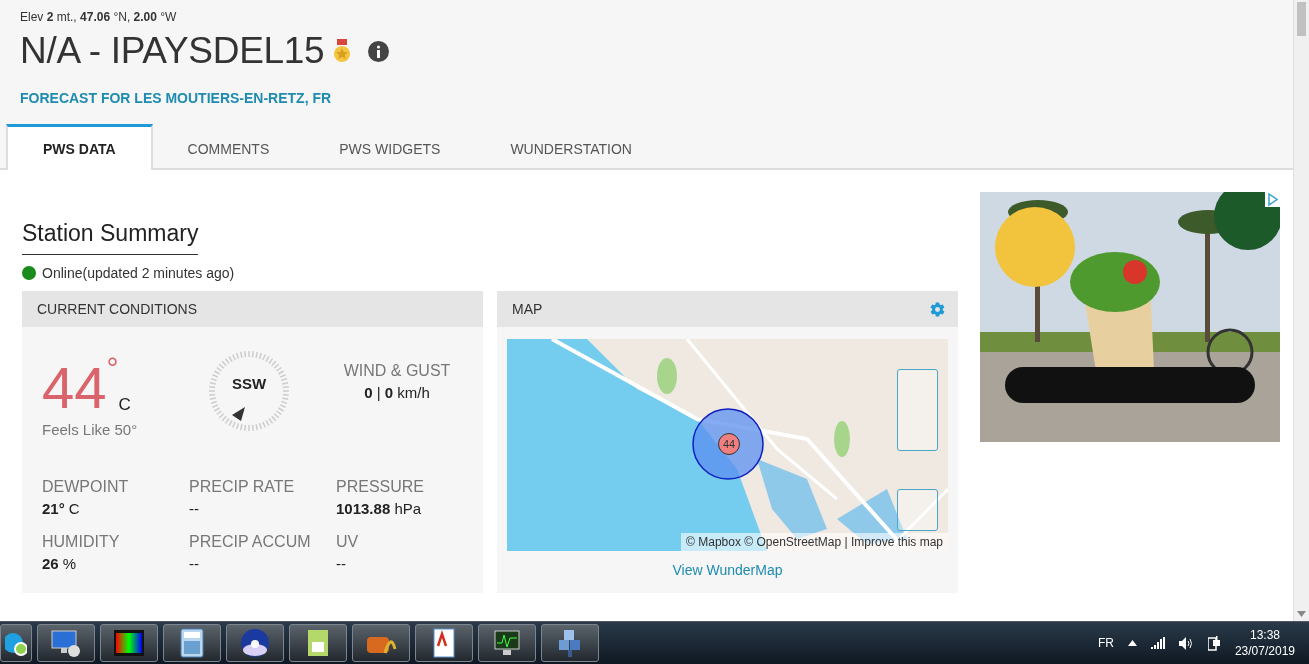 The image size is (1309, 664). I want to click on chat-app-icon, so click(16, 643).